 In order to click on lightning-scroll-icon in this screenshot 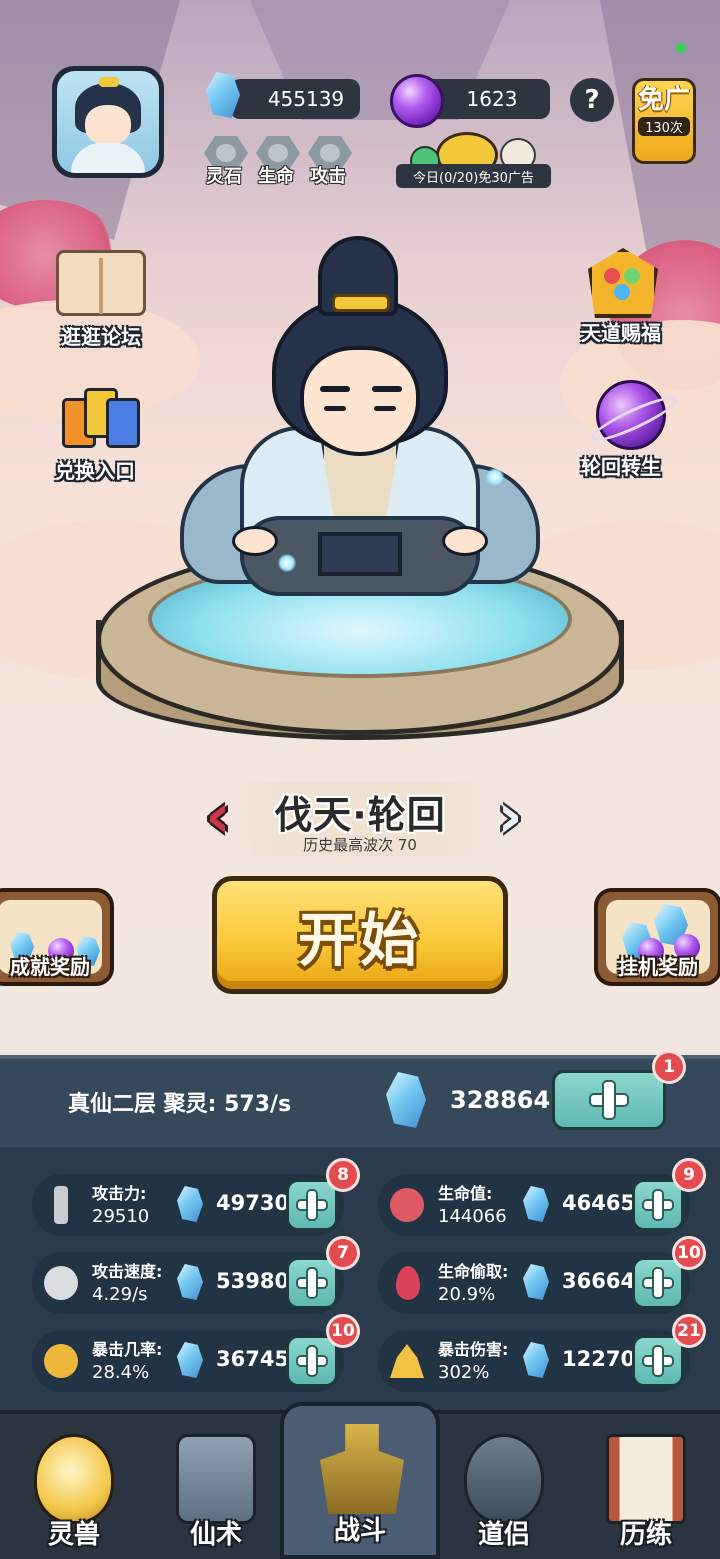, I will do `click(216, 1479)`.